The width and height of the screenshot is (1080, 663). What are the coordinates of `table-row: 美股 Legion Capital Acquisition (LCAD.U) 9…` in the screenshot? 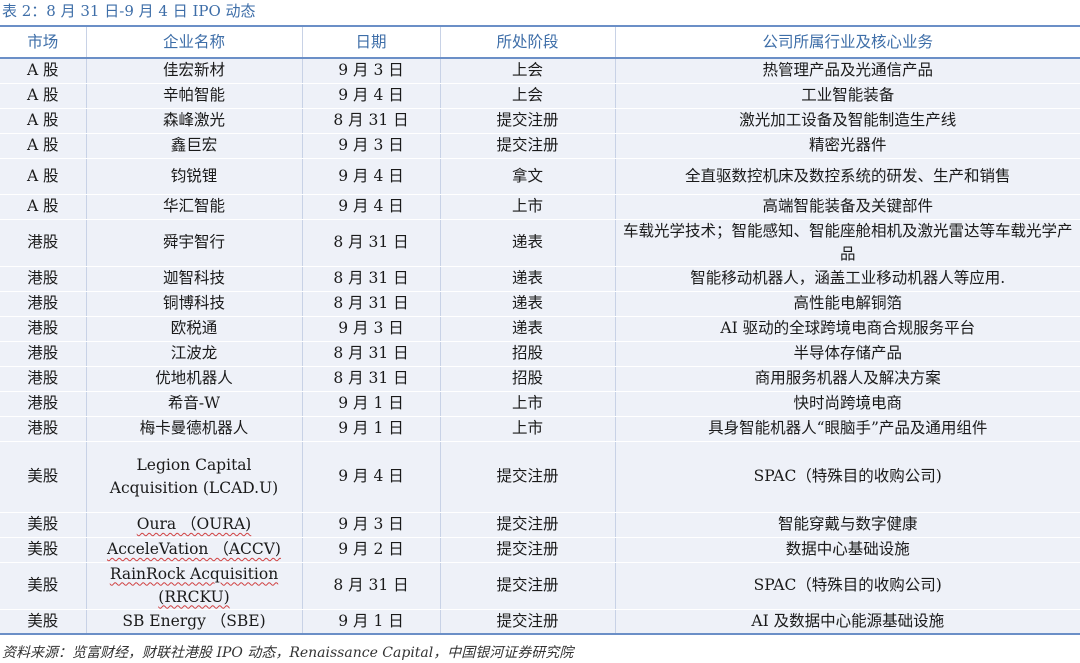 It's located at (540, 477).